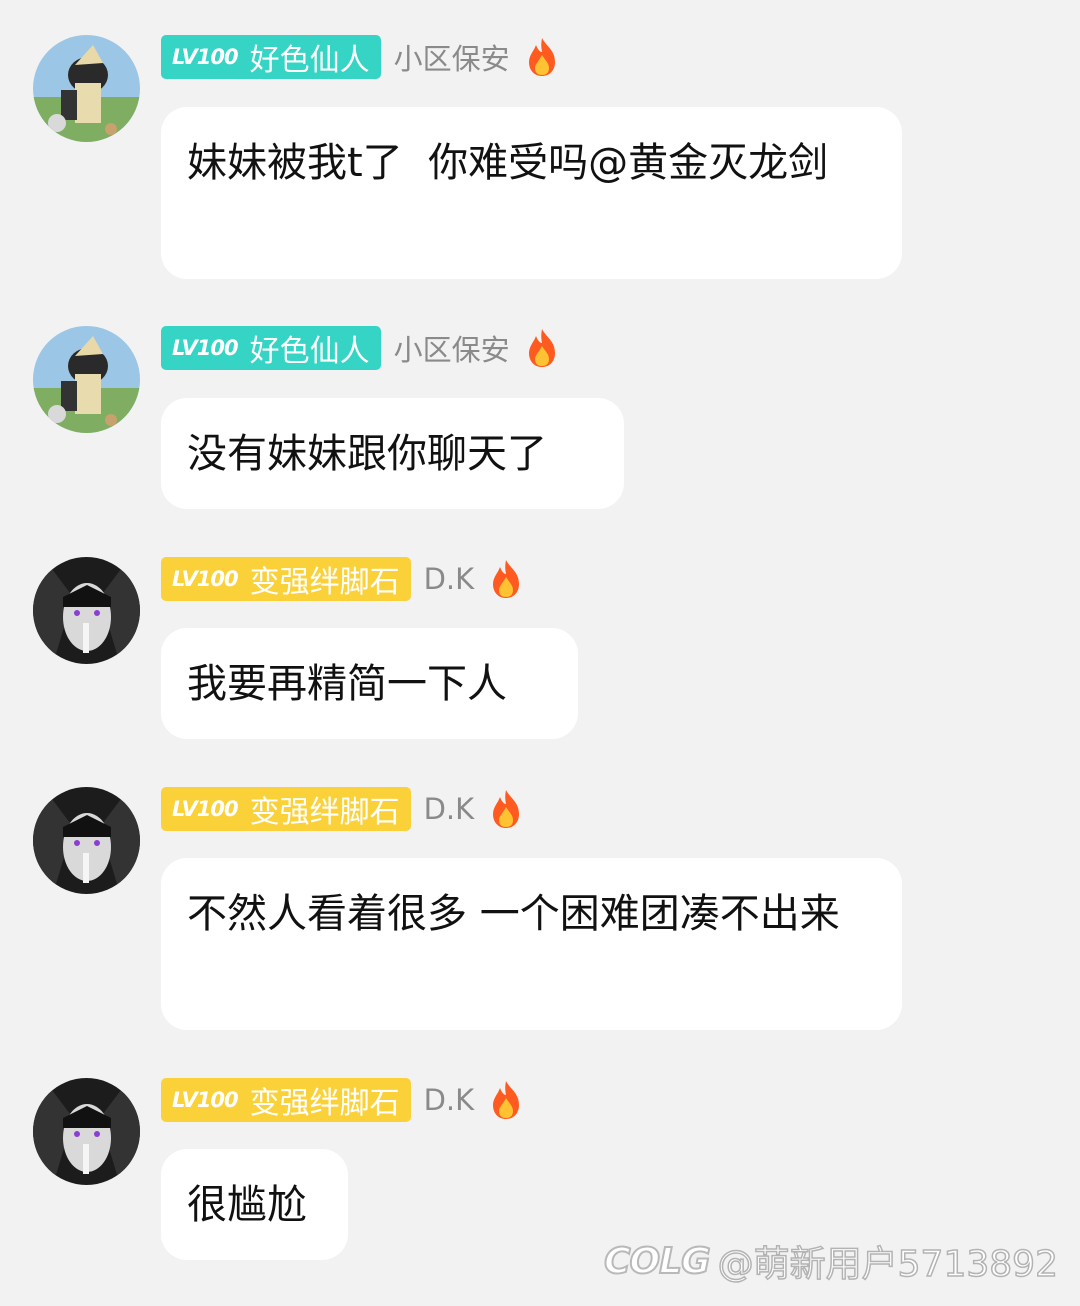 The width and height of the screenshot is (1080, 1306). I want to click on watermark: COLG @萌新用户5713892, so click(831, 1261).